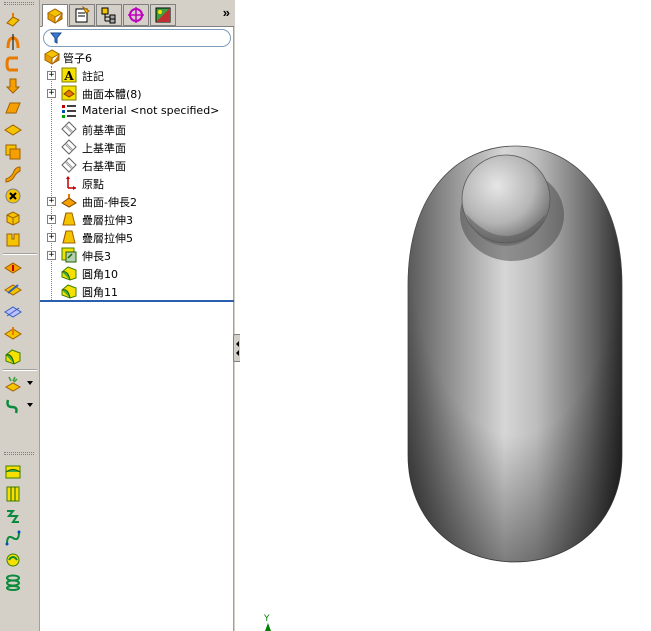 This screenshot has width=651, height=631. What do you see at coordinates (163, 15) in the screenshot?
I see `tab-display-manager` at bounding box center [163, 15].